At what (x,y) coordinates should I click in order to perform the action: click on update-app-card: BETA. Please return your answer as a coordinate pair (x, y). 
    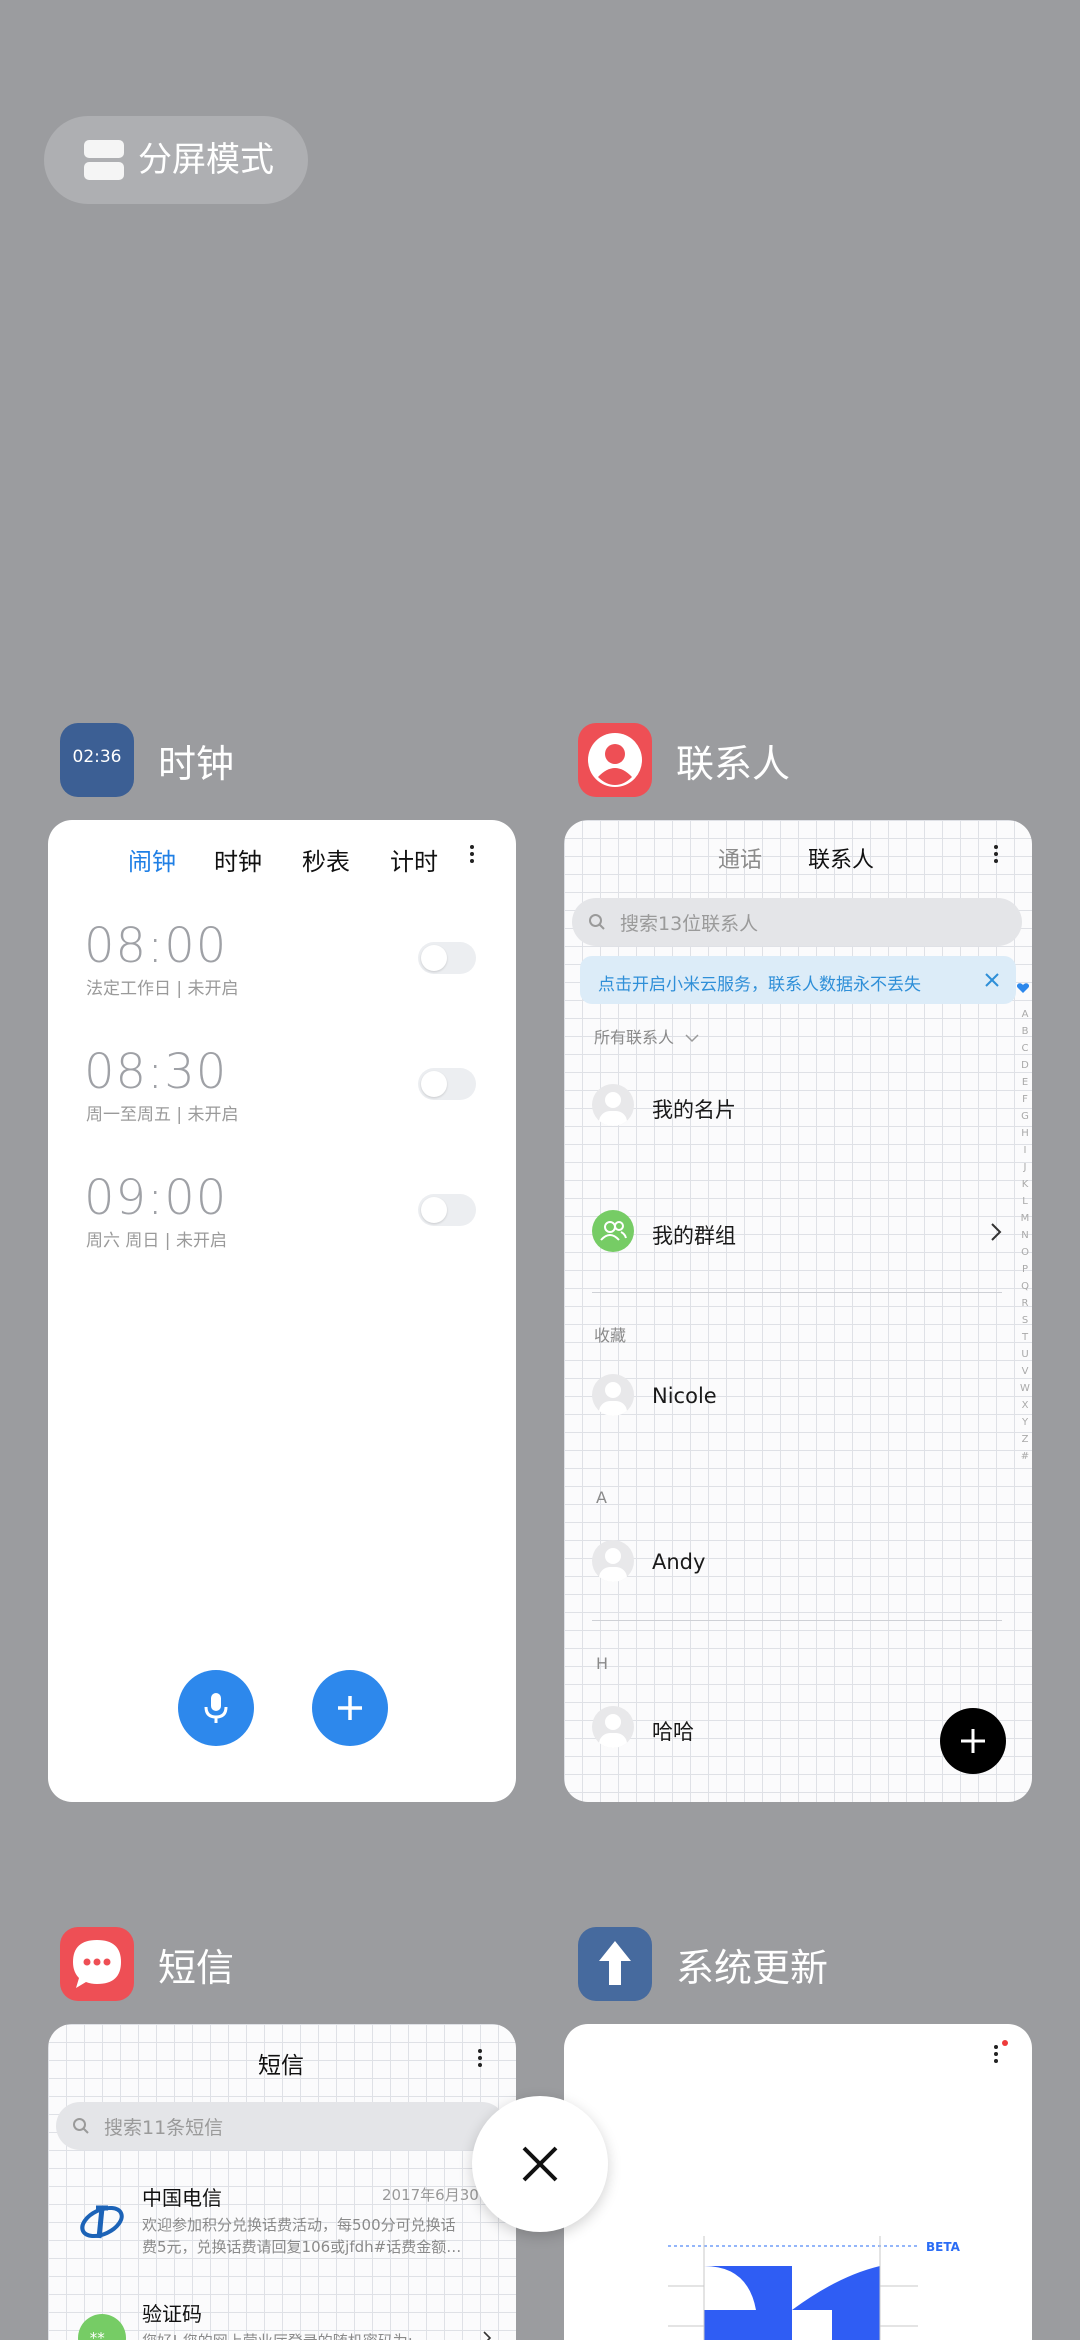
    Looking at the image, I should click on (798, 2182).